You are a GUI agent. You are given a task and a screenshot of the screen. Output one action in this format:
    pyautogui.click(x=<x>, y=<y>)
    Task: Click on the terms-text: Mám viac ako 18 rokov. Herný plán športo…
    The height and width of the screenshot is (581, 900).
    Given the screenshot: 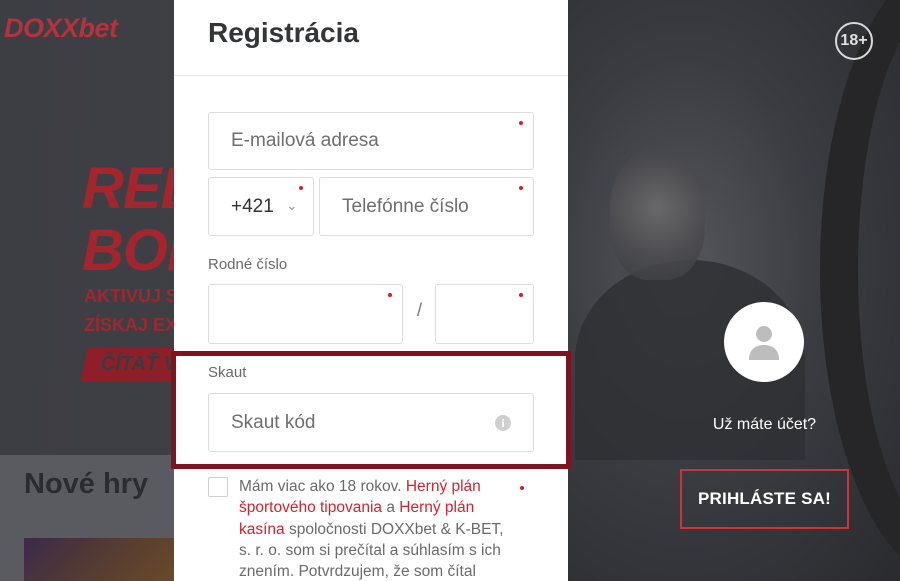 What is the action you would take?
    pyautogui.click(x=379, y=528)
    